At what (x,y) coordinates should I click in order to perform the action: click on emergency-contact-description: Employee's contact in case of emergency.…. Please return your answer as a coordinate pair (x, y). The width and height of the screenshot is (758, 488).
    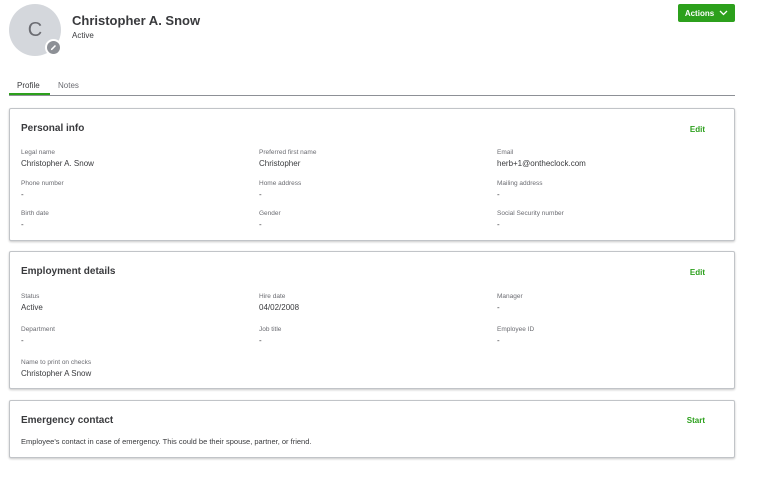
    Looking at the image, I should click on (166, 441).